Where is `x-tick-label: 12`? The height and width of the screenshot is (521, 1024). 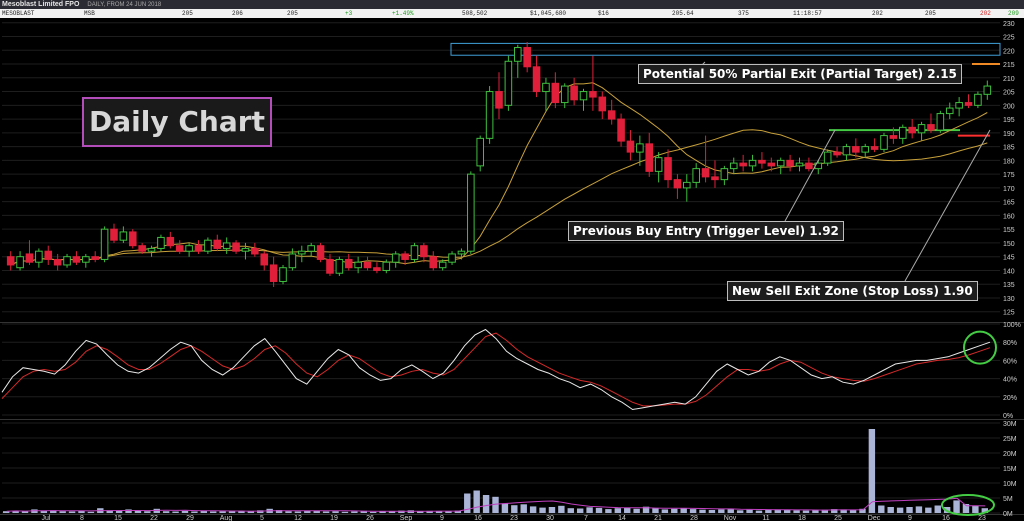 x-tick-label: 12 is located at coordinates (298, 518).